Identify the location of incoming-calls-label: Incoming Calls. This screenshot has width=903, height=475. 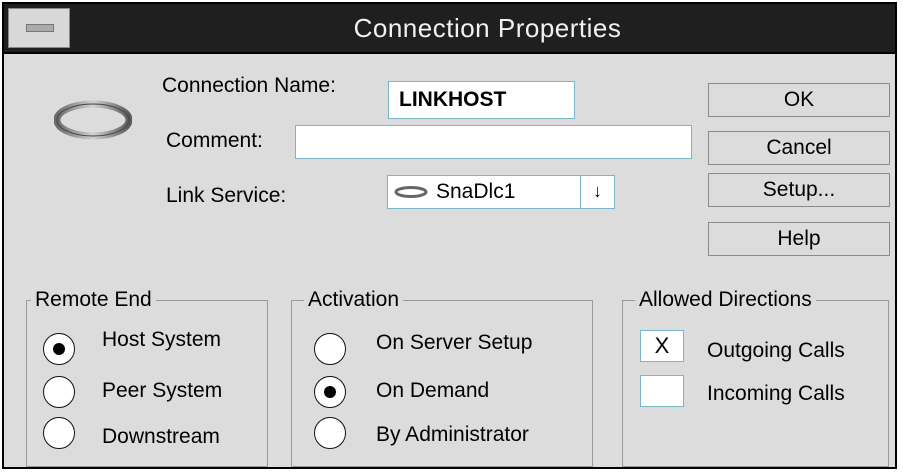
(776, 393).